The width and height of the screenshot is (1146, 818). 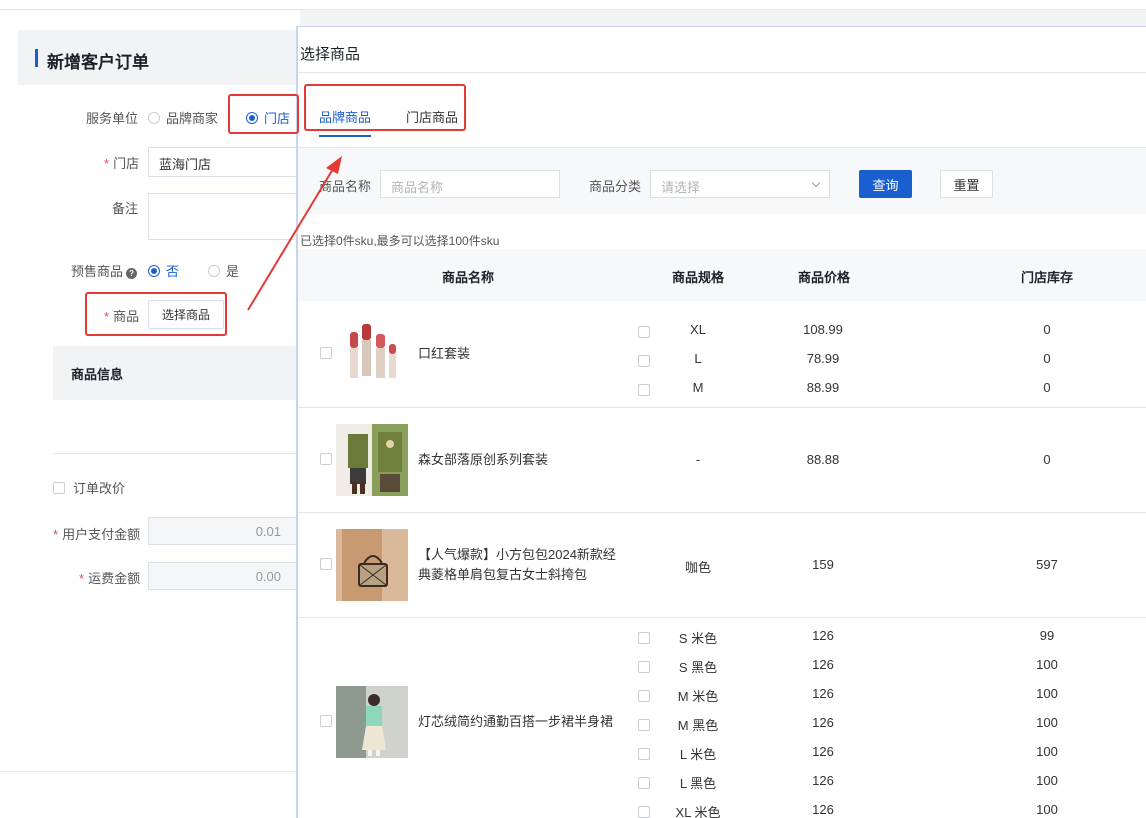 What do you see at coordinates (163, 270) in the screenshot?
I see `radio-presale-no: 否` at bounding box center [163, 270].